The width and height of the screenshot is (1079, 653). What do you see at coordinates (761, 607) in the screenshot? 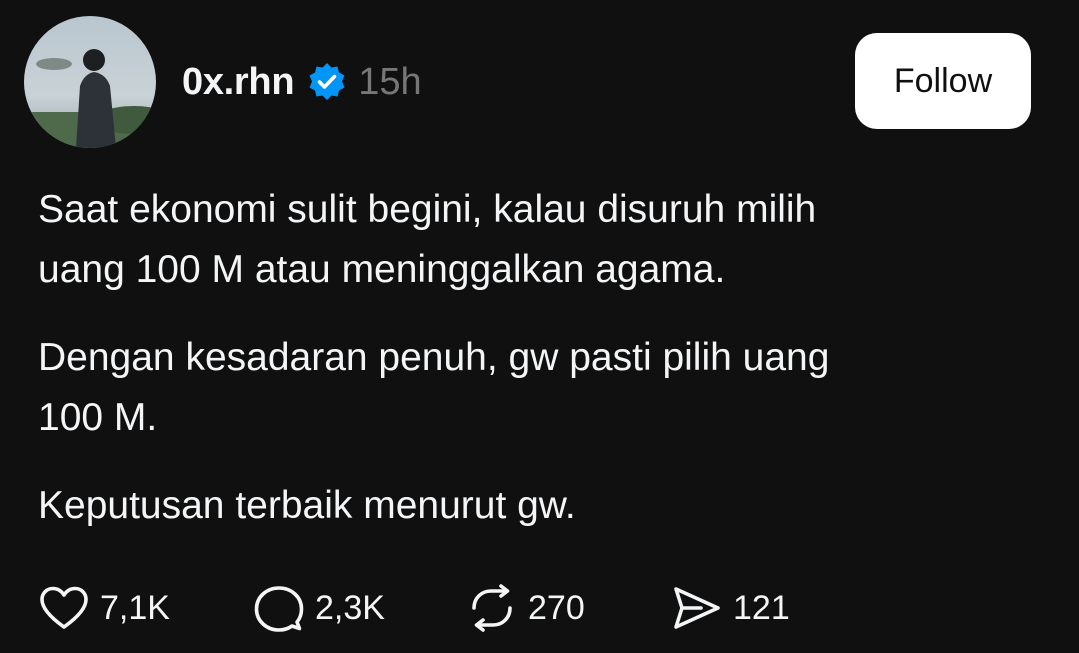
I see `share-count: 121` at bounding box center [761, 607].